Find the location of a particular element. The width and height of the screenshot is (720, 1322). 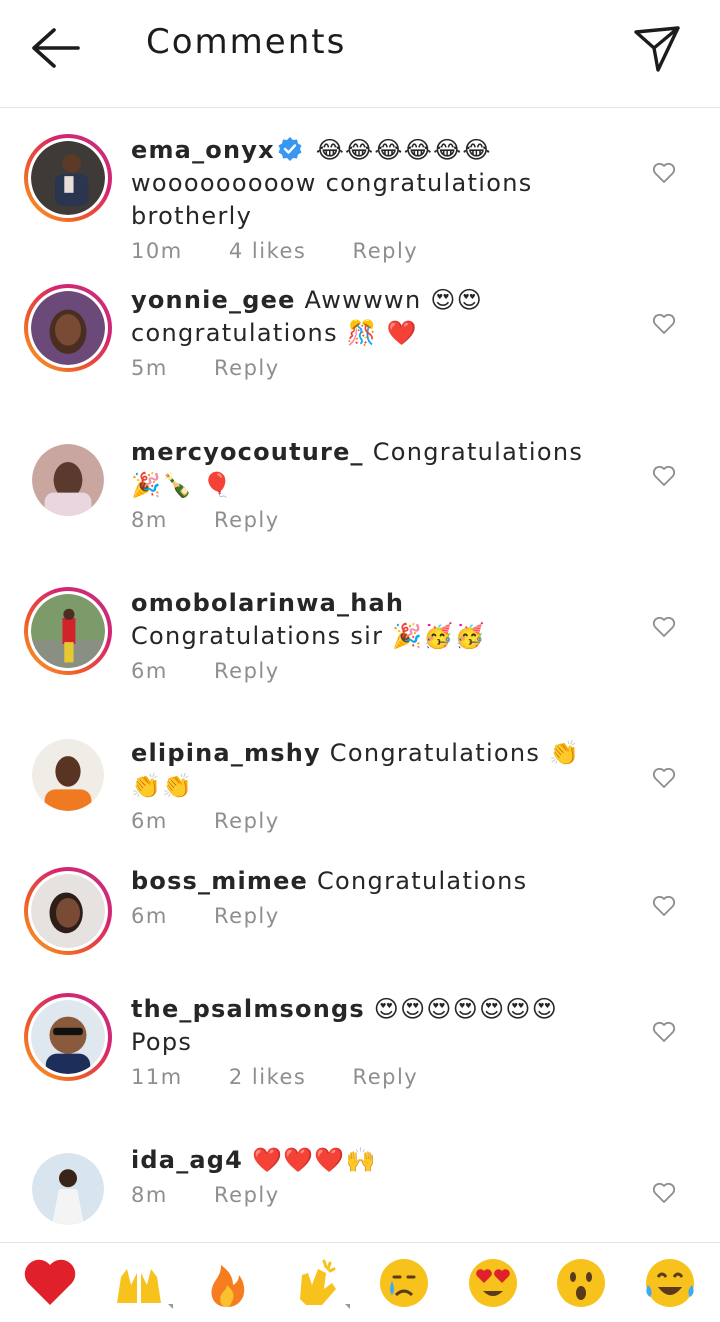

comment-username: yonnie_gee is located at coordinates (213, 300).